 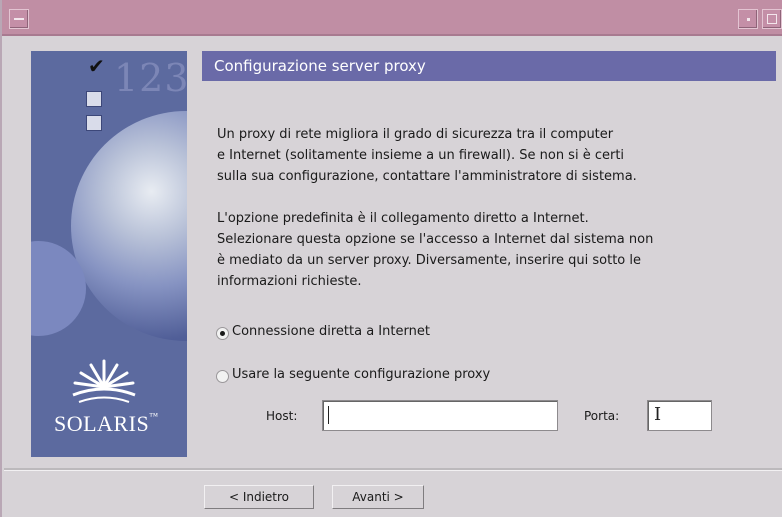 What do you see at coordinates (104, 381) in the screenshot?
I see `sun-logo-icon` at bounding box center [104, 381].